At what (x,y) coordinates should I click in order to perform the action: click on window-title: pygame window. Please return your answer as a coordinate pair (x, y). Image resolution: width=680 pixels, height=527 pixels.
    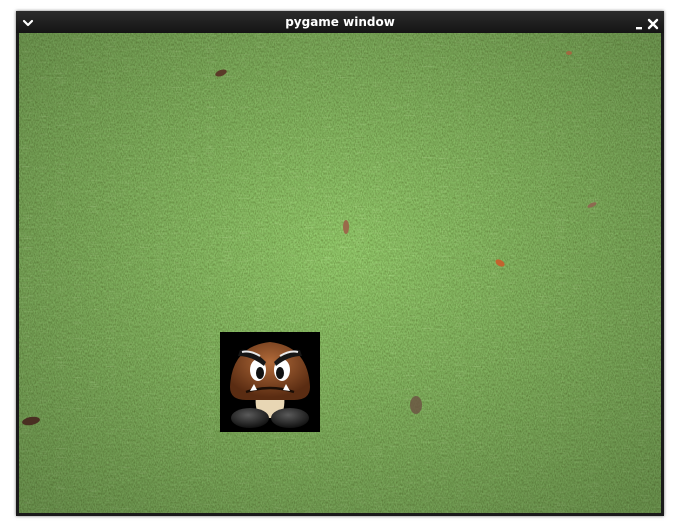
    Looking at the image, I should click on (340, 22).